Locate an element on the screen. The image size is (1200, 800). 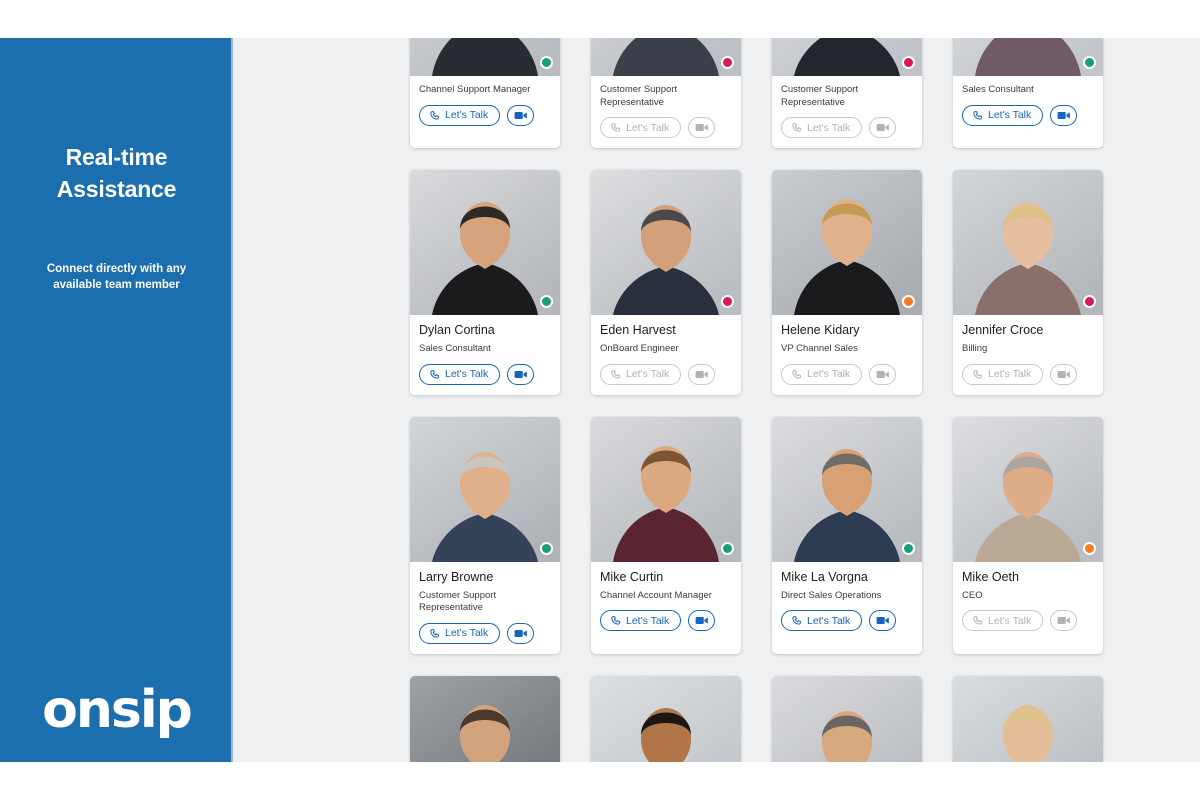
agent-card: Rachelle SolomonLet's Talk is located at coordinates (1028, 718).